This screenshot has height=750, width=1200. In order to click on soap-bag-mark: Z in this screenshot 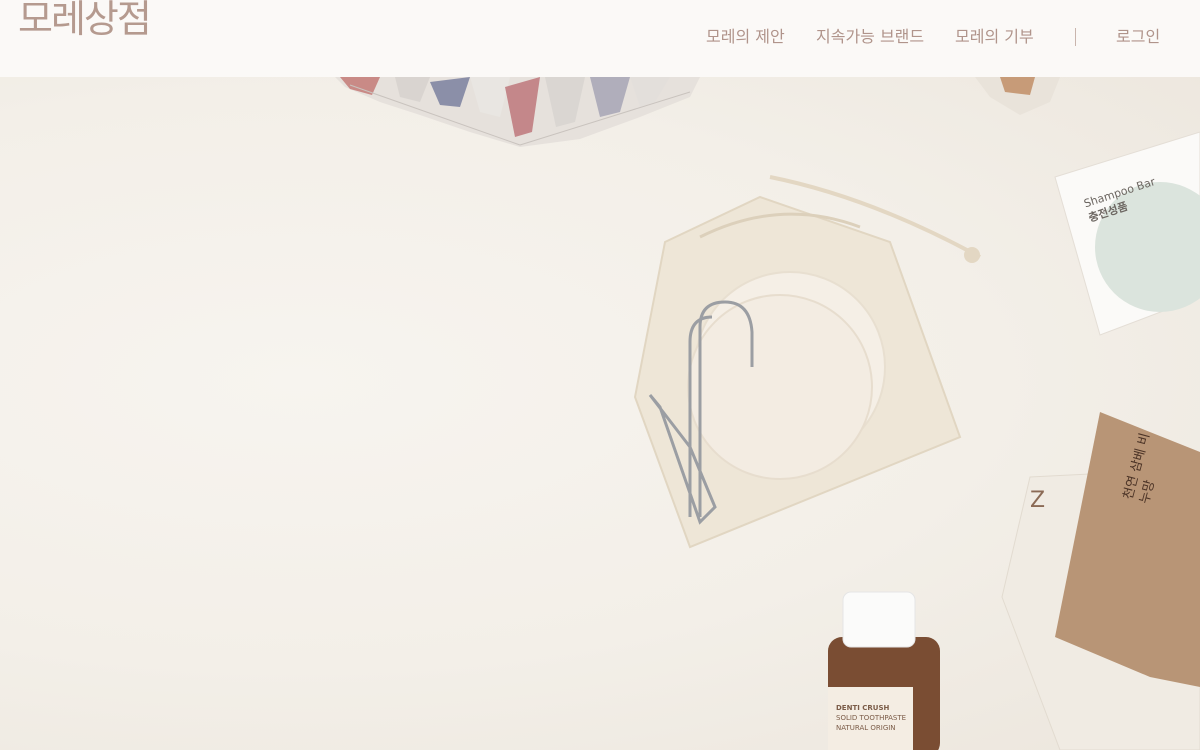, I will do `click(1037, 500)`.